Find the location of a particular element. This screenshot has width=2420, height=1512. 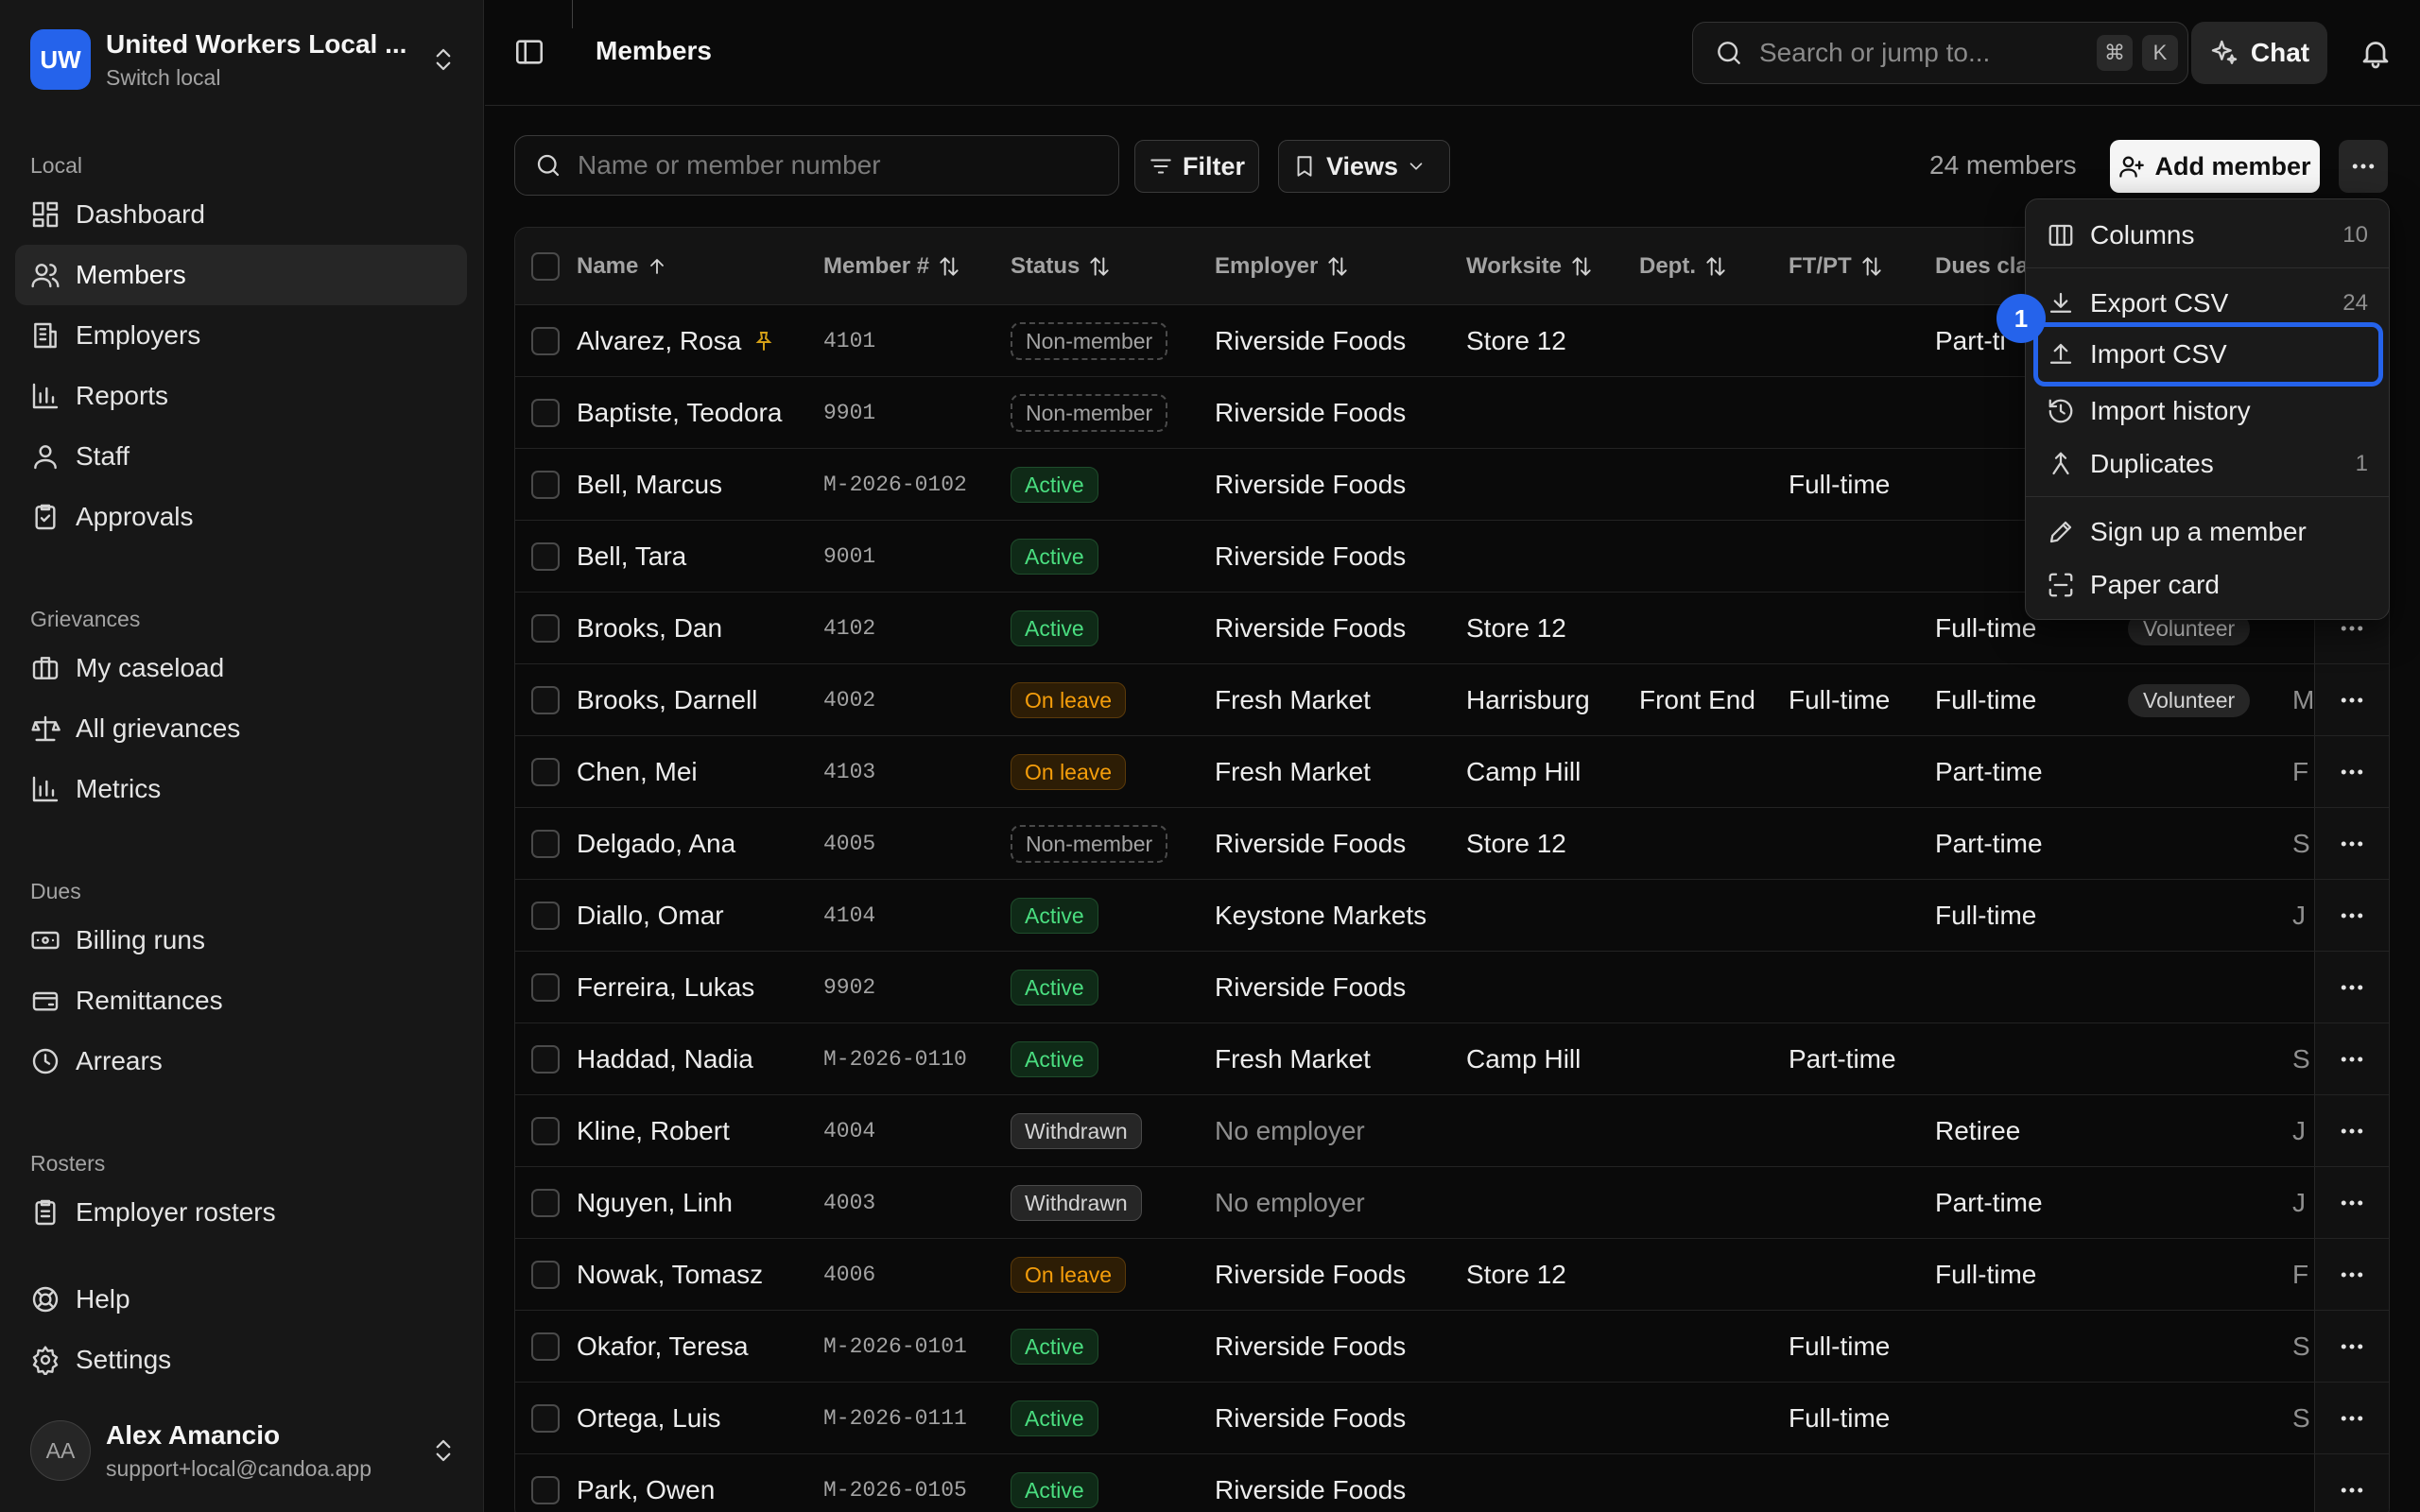

member-name: Delgado, Ana is located at coordinates (656, 844).